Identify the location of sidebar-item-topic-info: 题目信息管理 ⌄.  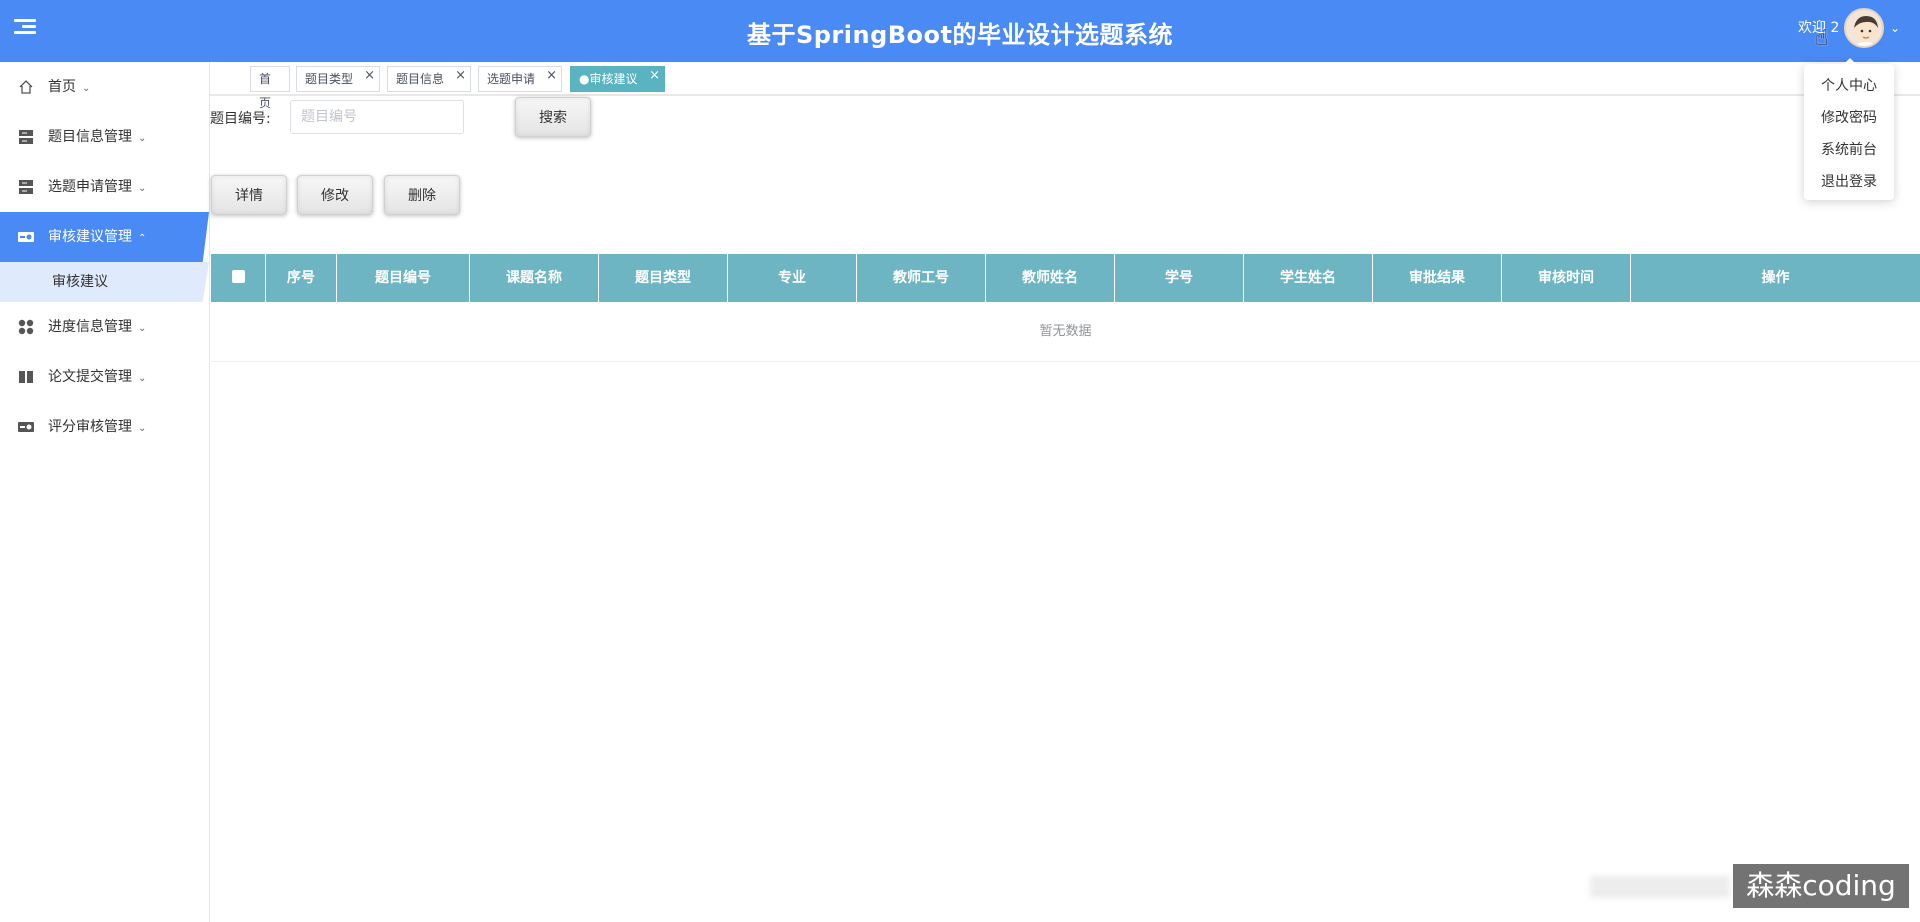
(104, 137).